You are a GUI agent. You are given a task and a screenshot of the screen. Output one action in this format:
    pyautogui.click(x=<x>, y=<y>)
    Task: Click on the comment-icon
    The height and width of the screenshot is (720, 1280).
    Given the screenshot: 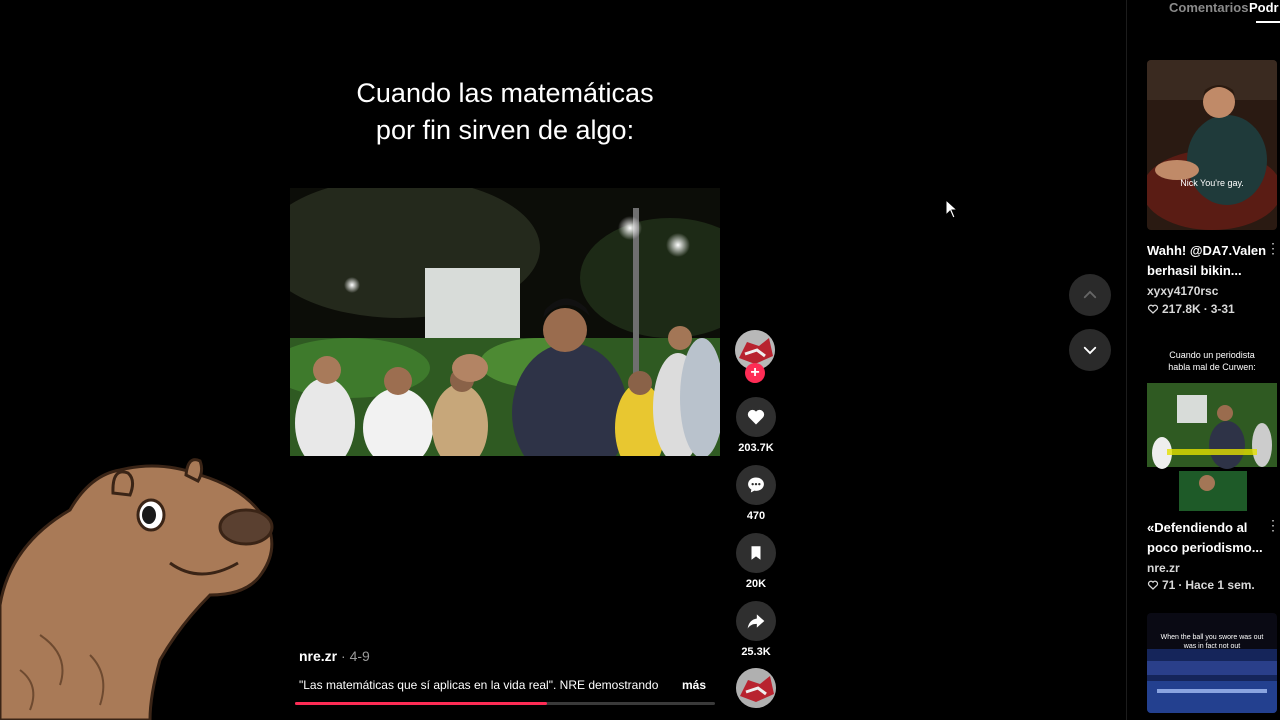 What is the action you would take?
    pyautogui.click(x=756, y=485)
    